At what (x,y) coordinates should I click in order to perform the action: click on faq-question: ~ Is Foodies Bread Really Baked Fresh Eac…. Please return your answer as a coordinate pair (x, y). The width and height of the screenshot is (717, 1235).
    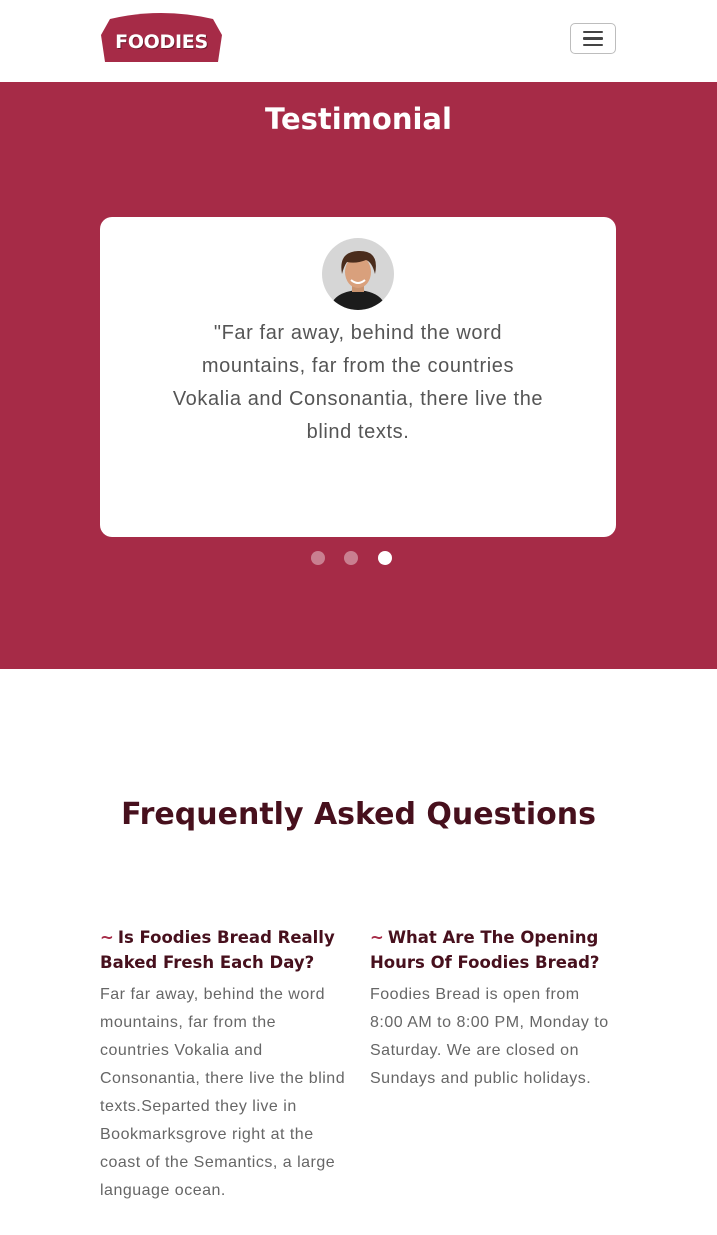
    Looking at the image, I should click on (223, 950).